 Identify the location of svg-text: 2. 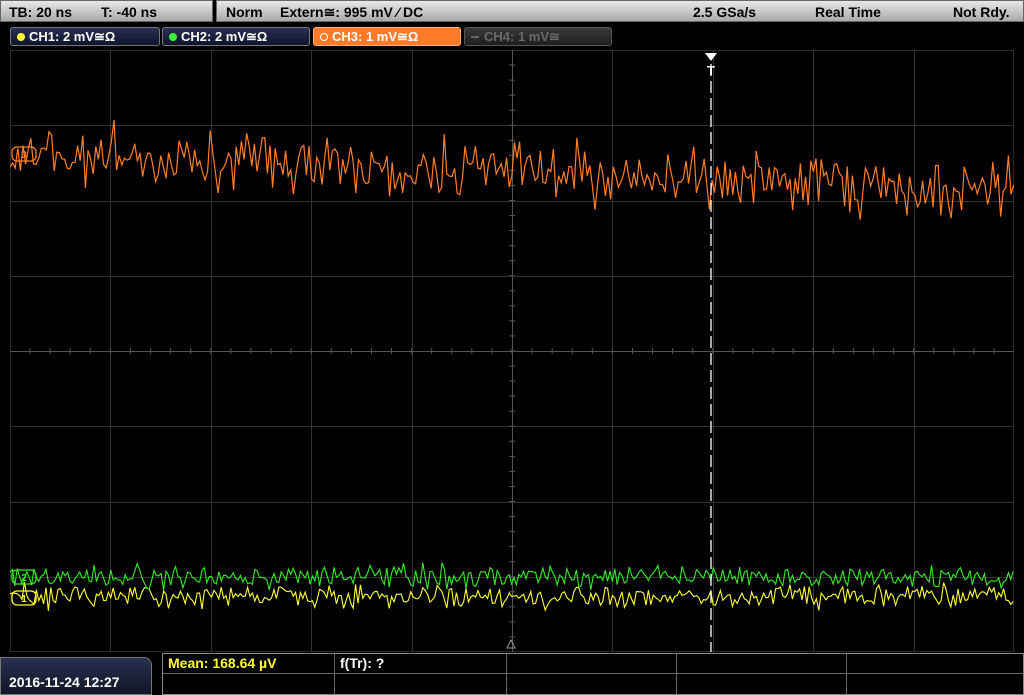
(24, 578).